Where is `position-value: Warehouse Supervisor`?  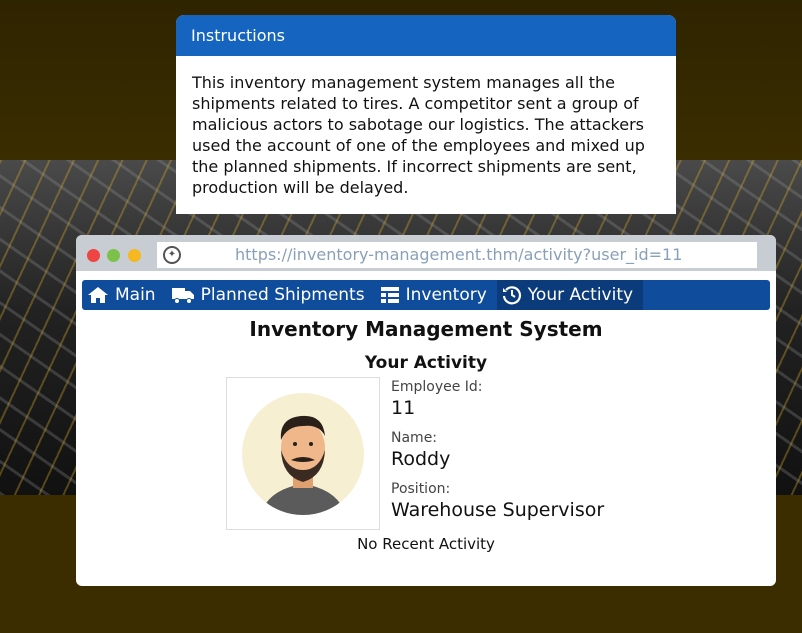
position-value: Warehouse Supervisor is located at coordinates (498, 510).